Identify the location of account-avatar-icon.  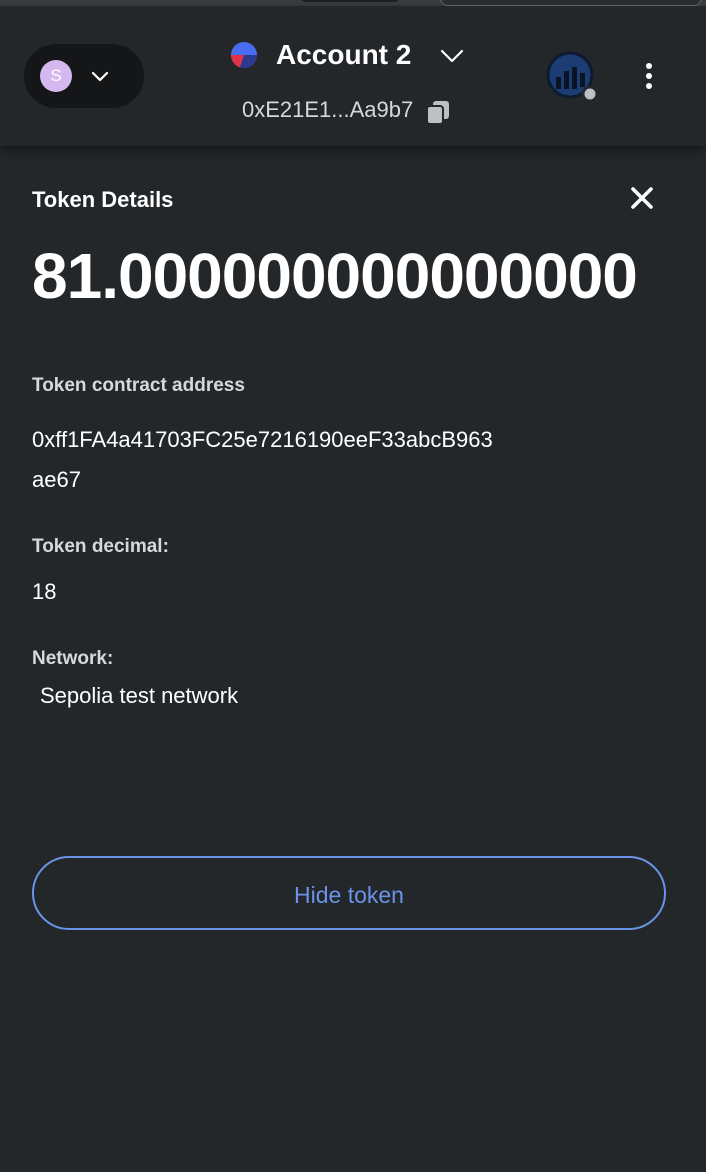
(243, 55).